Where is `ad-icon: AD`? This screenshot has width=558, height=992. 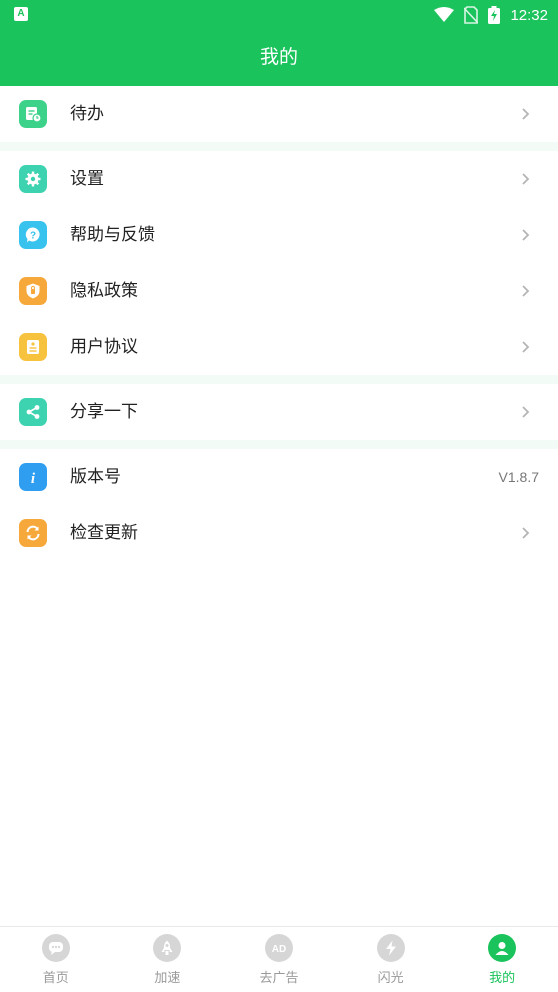
ad-icon: AD is located at coordinates (278, 948).